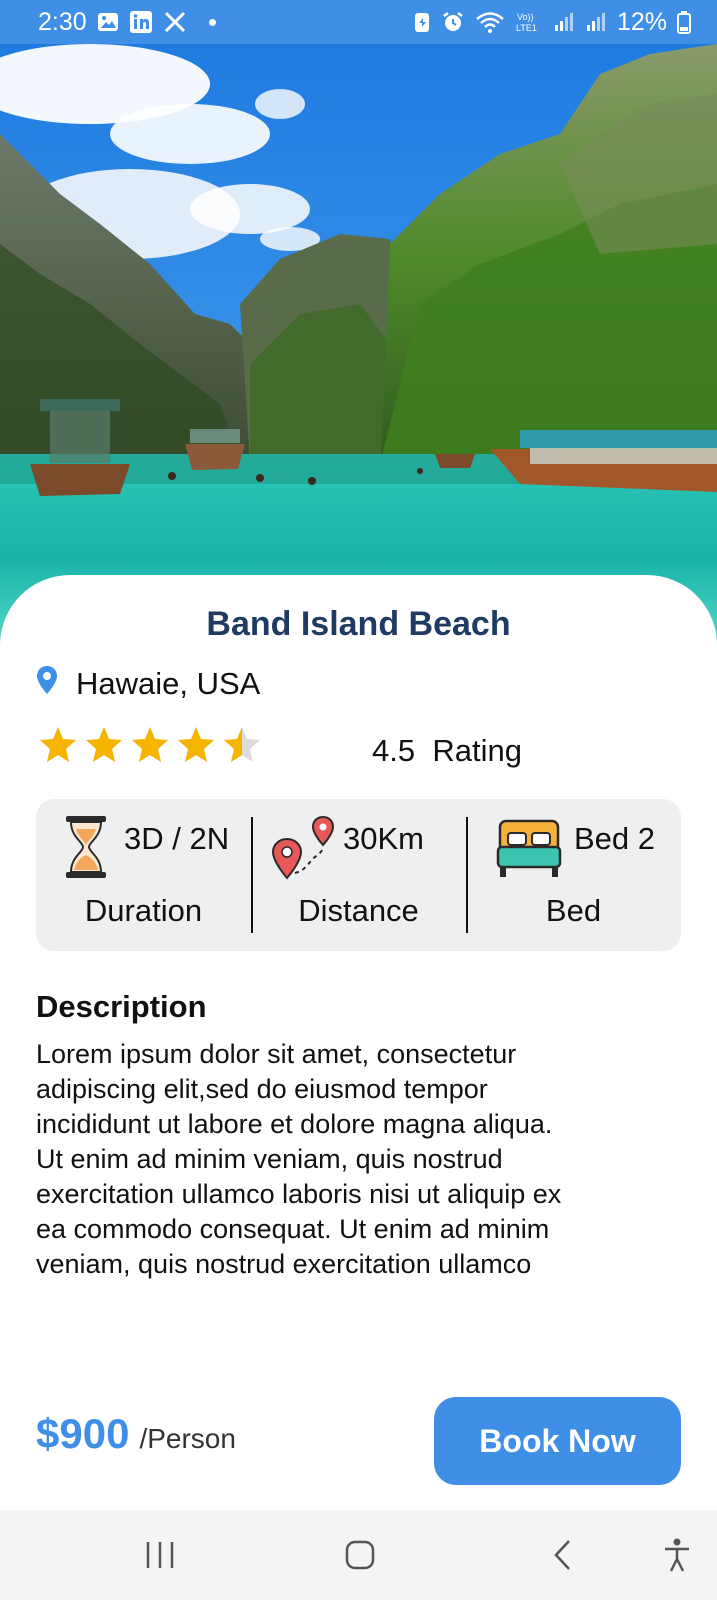  I want to click on svg-text: LTE1, so click(526, 28).